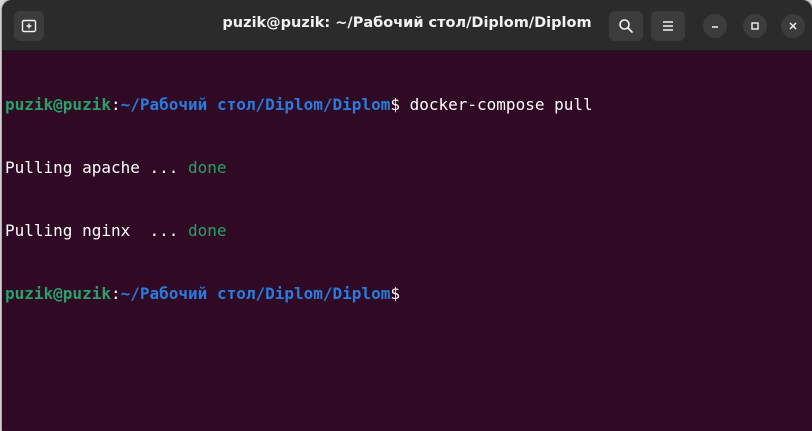 The height and width of the screenshot is (431, 812). Describe the element at coordinates (404, 293) in the screenshot. I see `text-cursor` at that location.